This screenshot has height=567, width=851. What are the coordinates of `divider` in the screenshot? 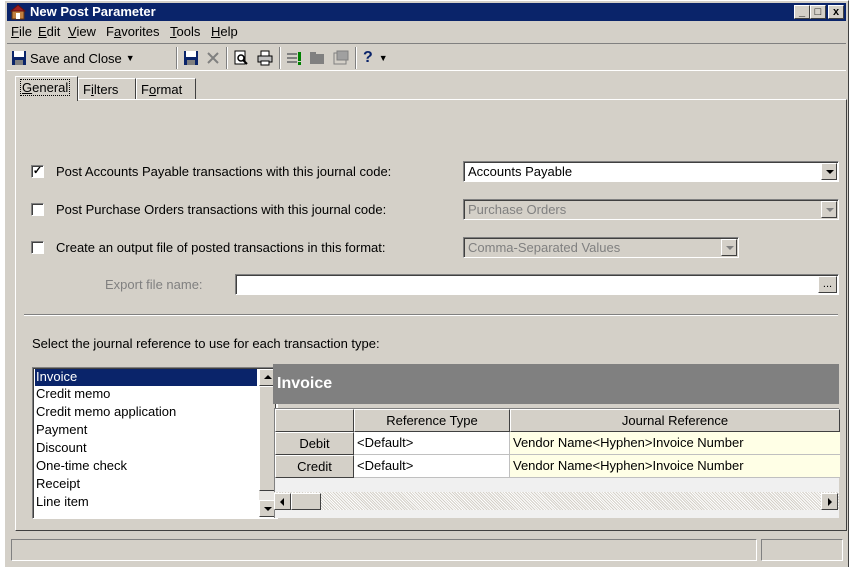 It's located at (431, 315).